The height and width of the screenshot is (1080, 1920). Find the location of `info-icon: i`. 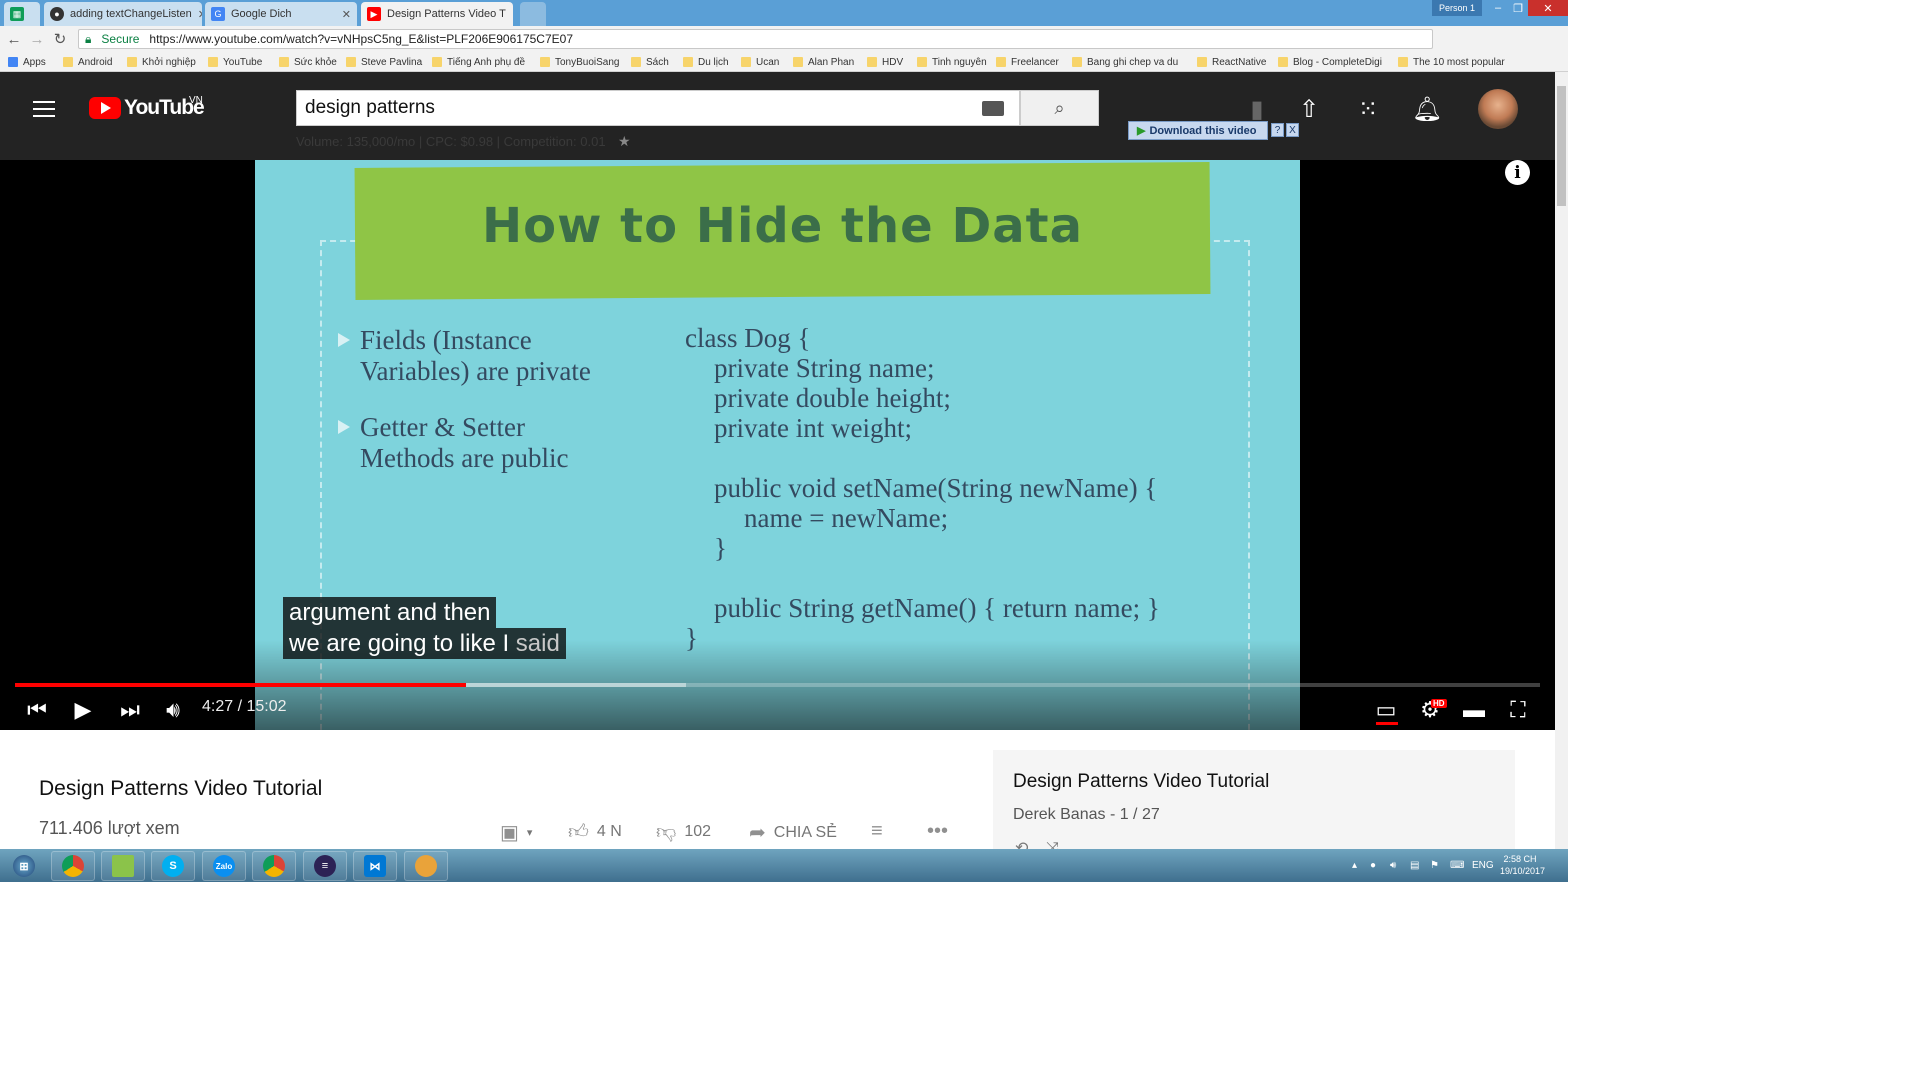

info-icon: i is located at coordinates (1517, 172).